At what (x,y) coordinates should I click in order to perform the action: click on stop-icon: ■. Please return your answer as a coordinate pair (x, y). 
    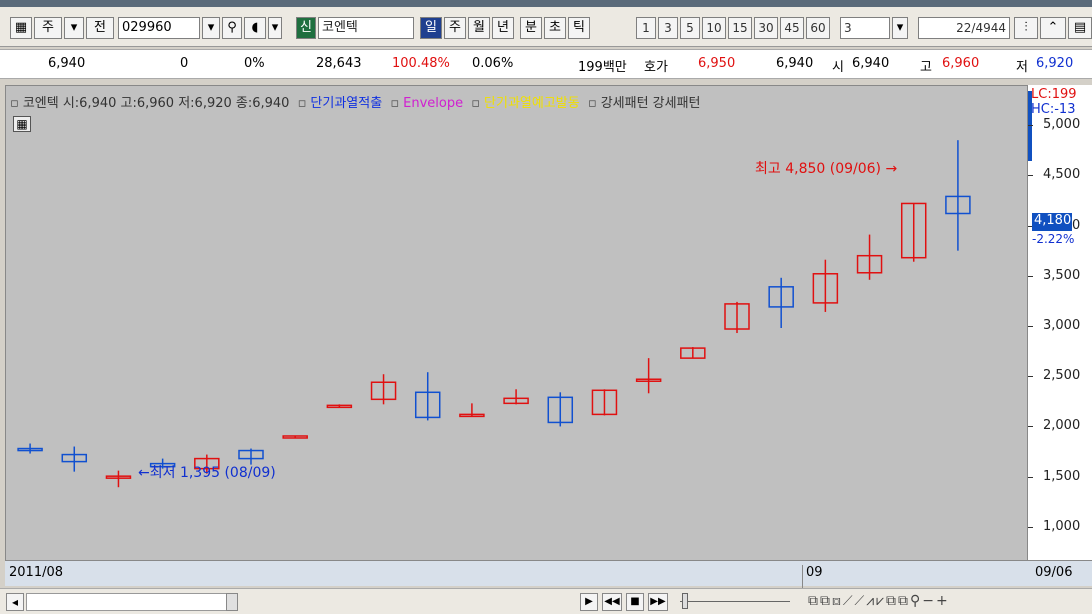
    Looking at the image, I should click on (635, 602).